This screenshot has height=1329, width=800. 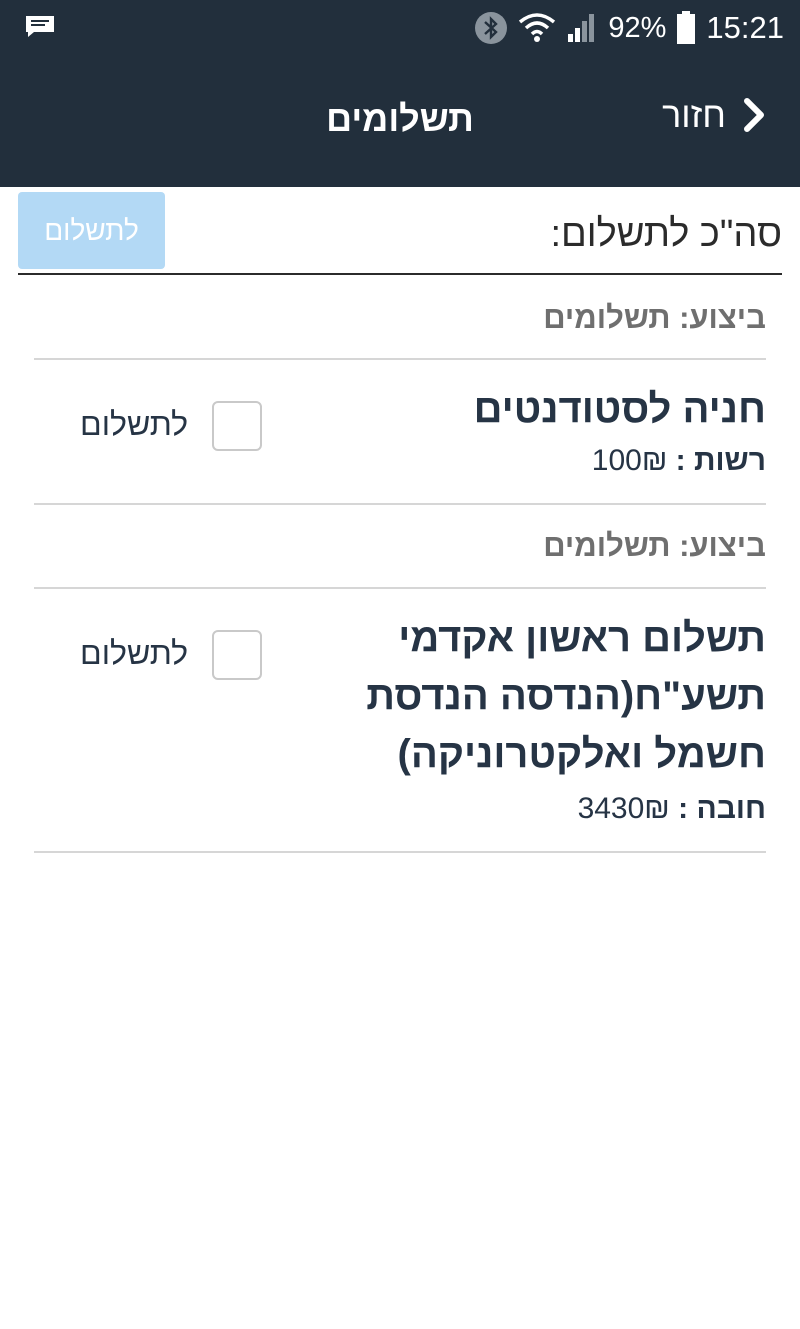 What do you see at coordinates (40, 26) in the screenshot?
I see `message-icon` at bounding box center [40, 26].